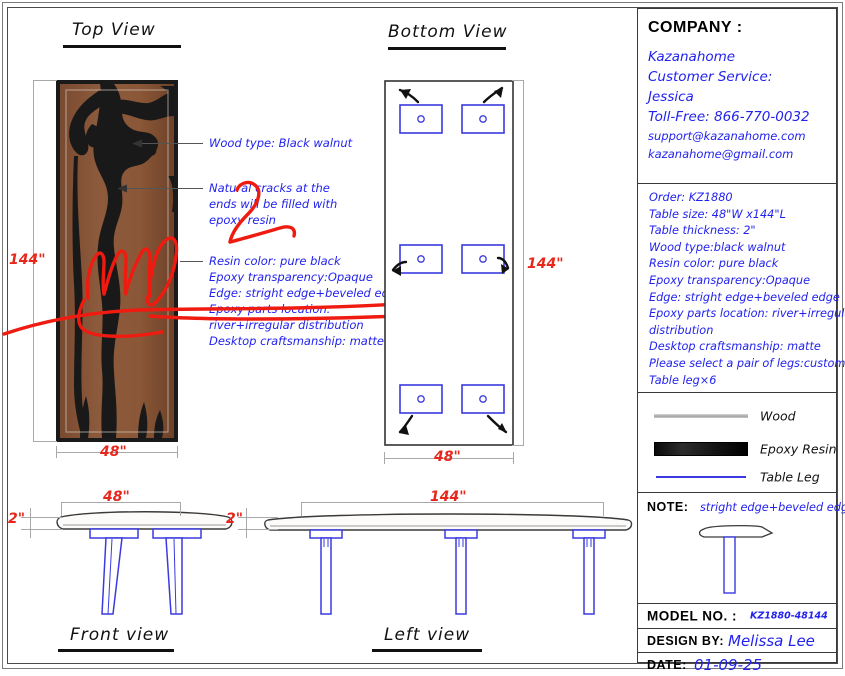 The width and height of the screenshot is (845, 676). I want to click on note-text: stright edge+beveled edge, so click(772, 507).